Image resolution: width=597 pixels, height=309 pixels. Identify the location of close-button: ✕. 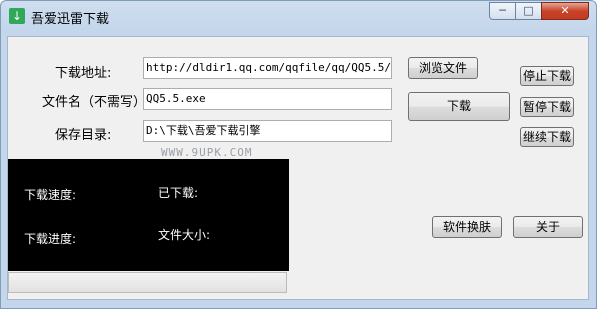
(565, 11).